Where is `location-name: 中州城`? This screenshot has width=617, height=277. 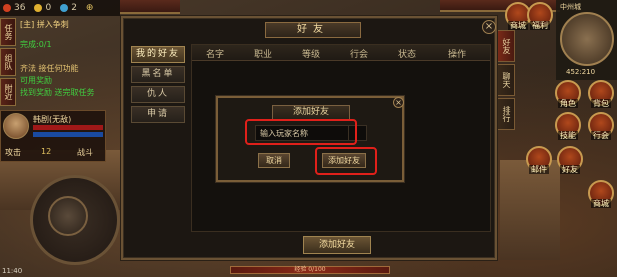 location-name: 中州城 is located at coordinates (570, 7).